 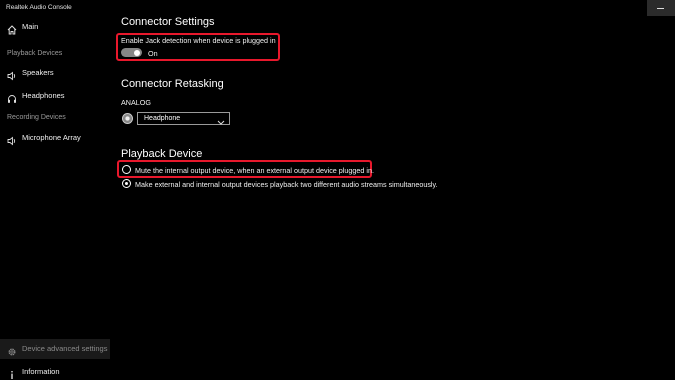 What do you see at coordinates (162, 118) in the screenshot?
I see `dropdown-selected-value: Headphone` at bounding box center [162, 118].